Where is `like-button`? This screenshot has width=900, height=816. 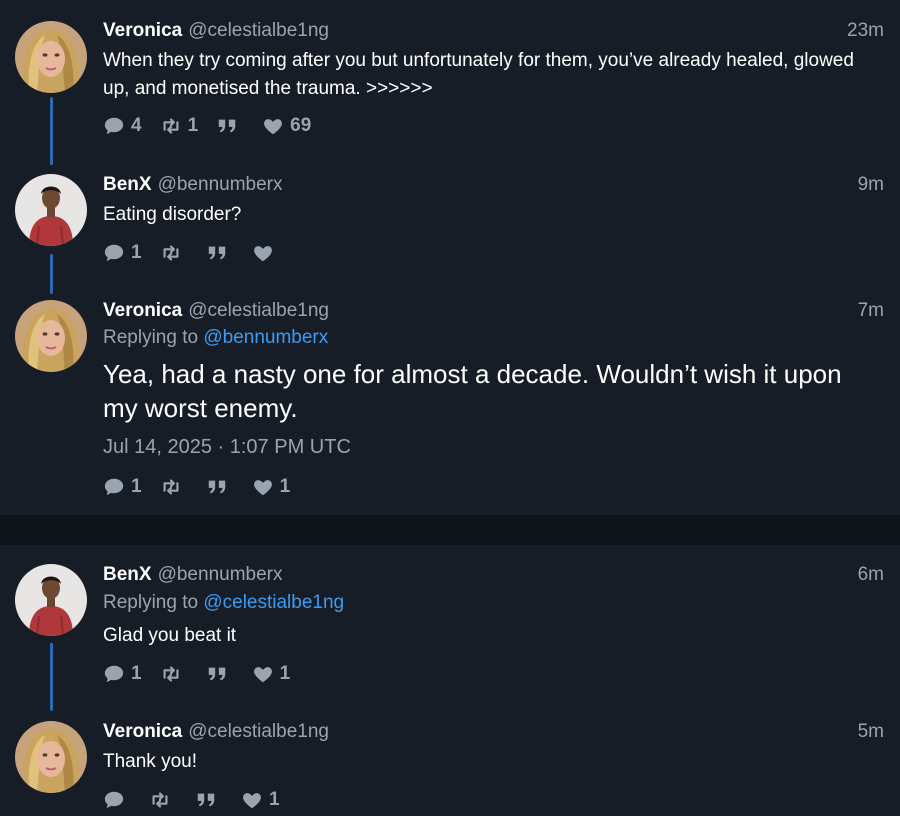
like-button is located at coordinates (266, 253).